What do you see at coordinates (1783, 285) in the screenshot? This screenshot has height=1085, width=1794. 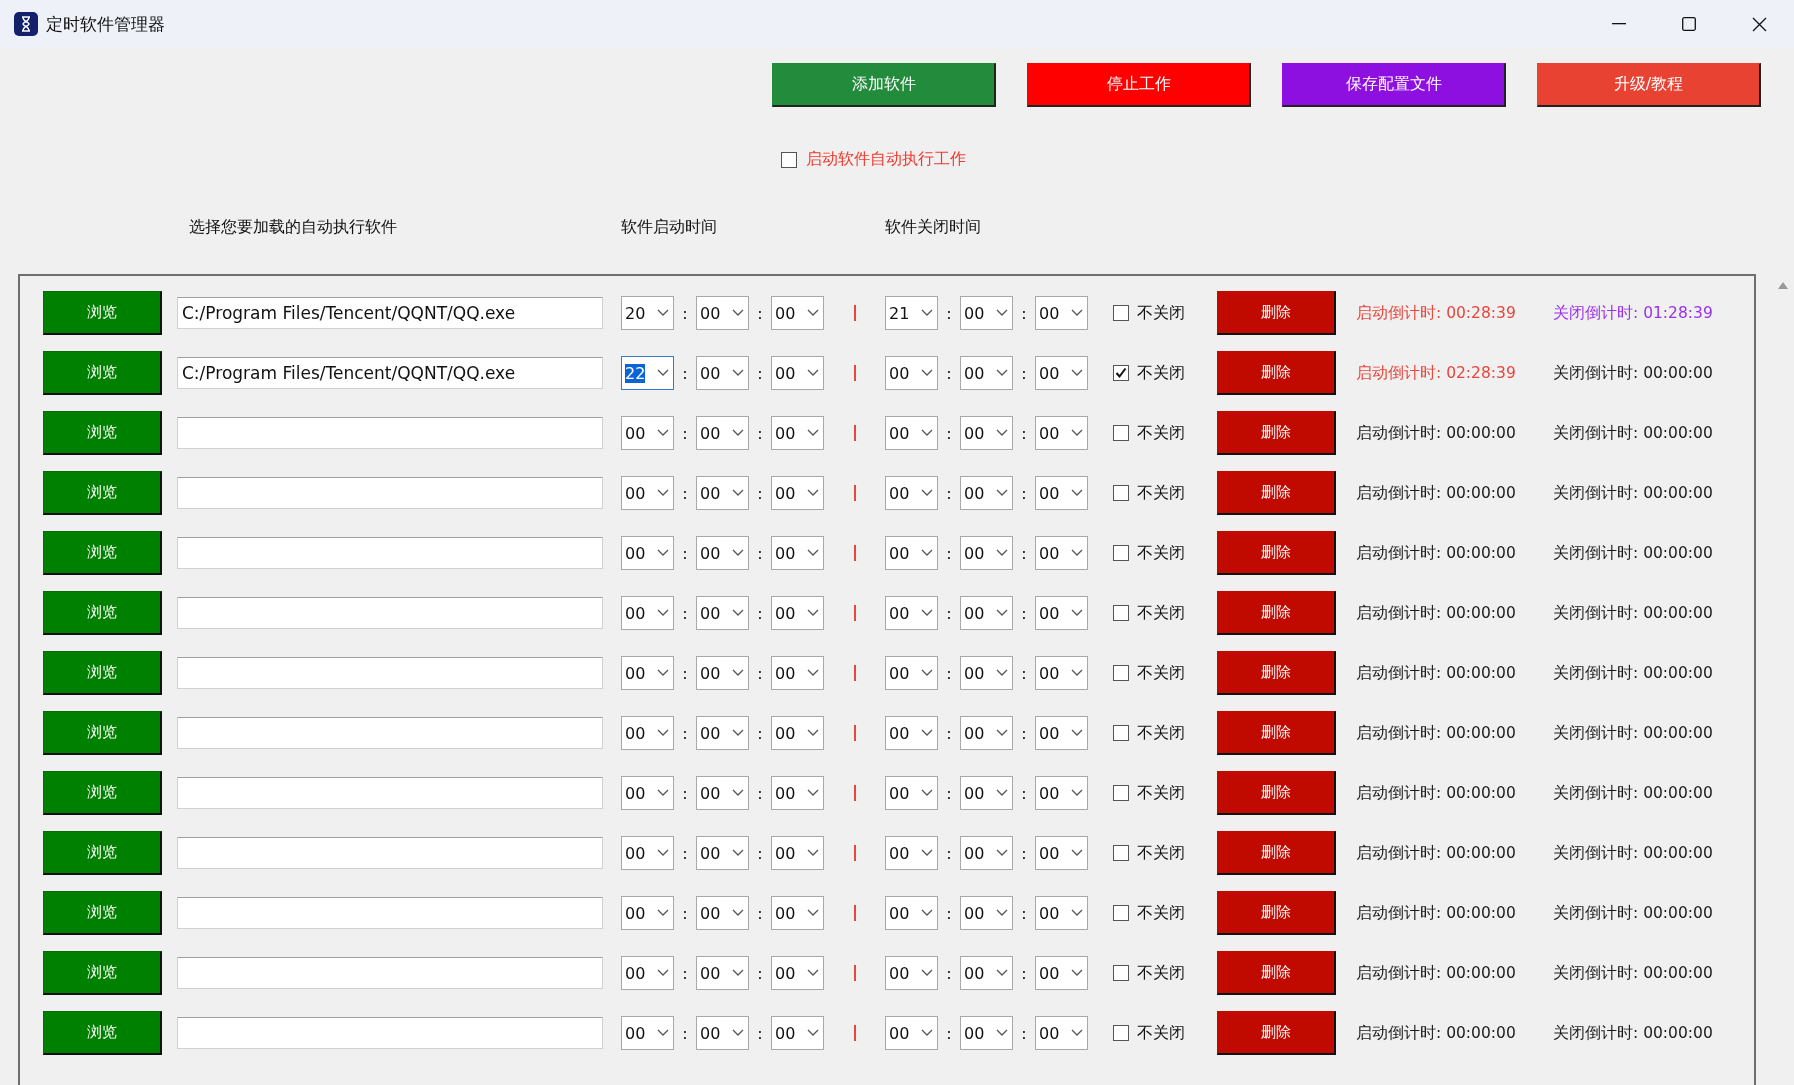 I see `scroll-up-icon` at bounding box center [1783, 285].